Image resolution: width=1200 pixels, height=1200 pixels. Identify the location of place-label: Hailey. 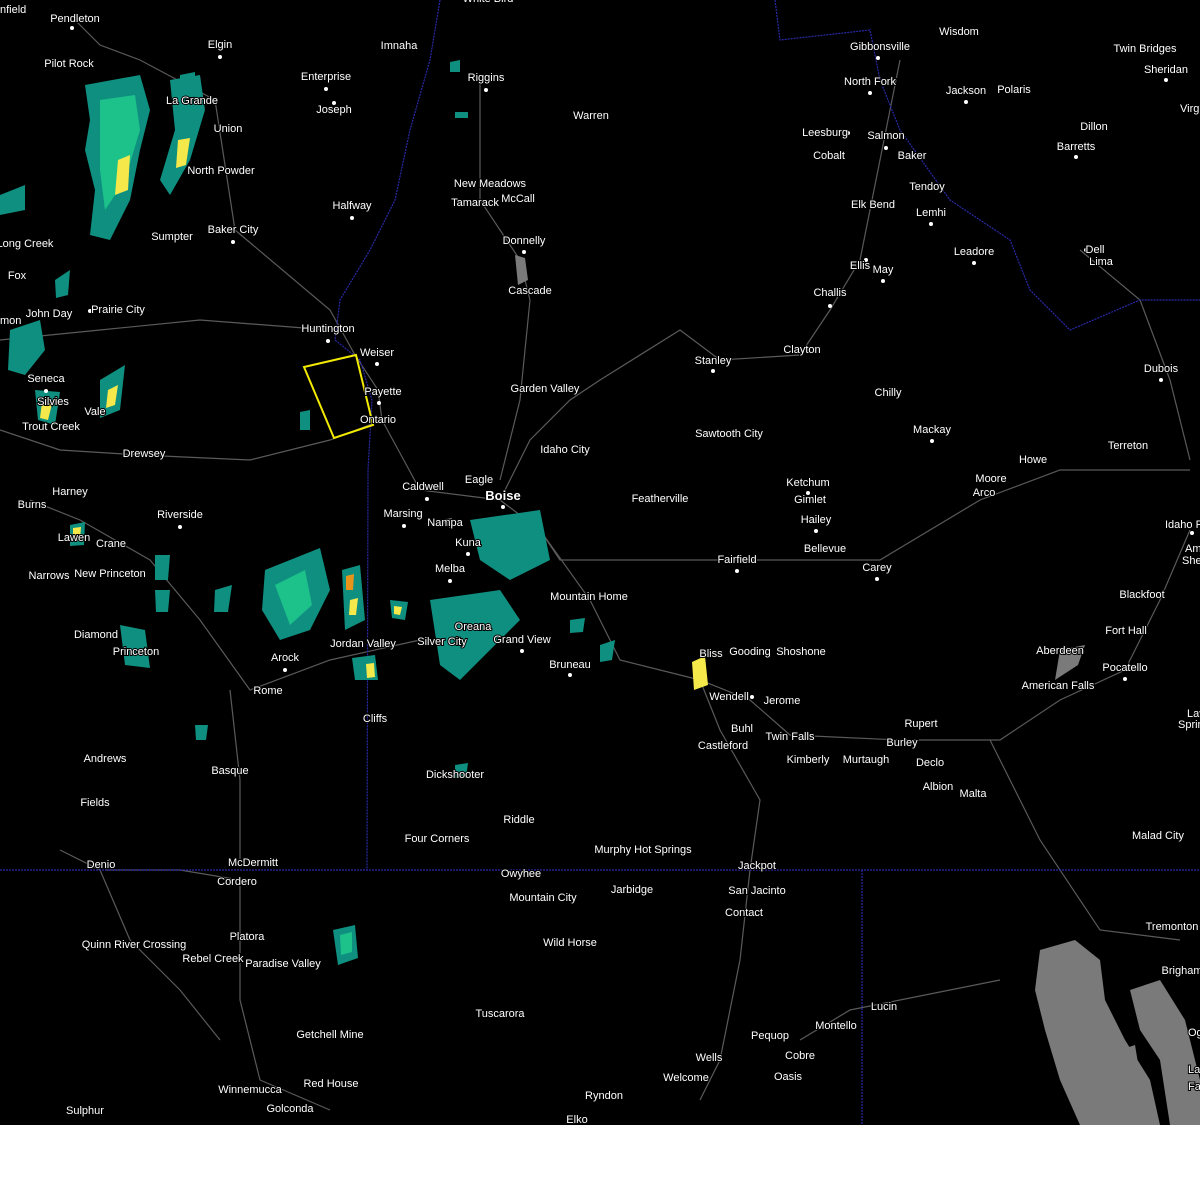
(816, 520).